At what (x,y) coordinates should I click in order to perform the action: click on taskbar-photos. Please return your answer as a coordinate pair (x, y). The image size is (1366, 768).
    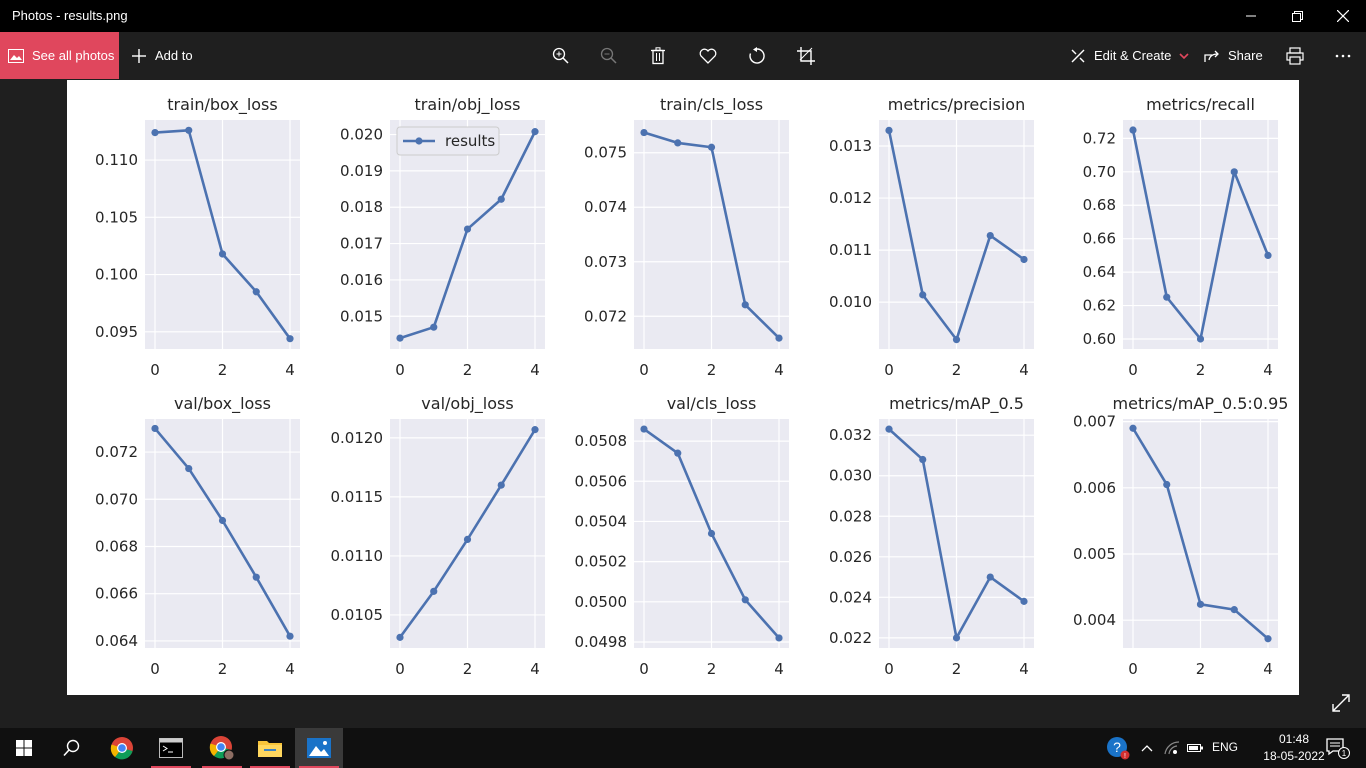
    Looking at the image, I should click on (319, 748).